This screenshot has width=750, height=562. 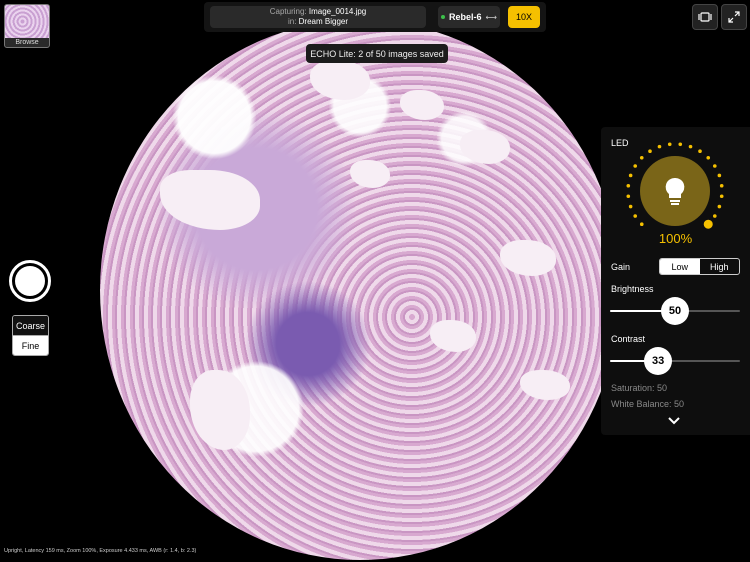 What do you see at coordinates (30, 326) in the screenshot?
I see `focus-coarse-option: Coarse` at bounding box center [30, 326].